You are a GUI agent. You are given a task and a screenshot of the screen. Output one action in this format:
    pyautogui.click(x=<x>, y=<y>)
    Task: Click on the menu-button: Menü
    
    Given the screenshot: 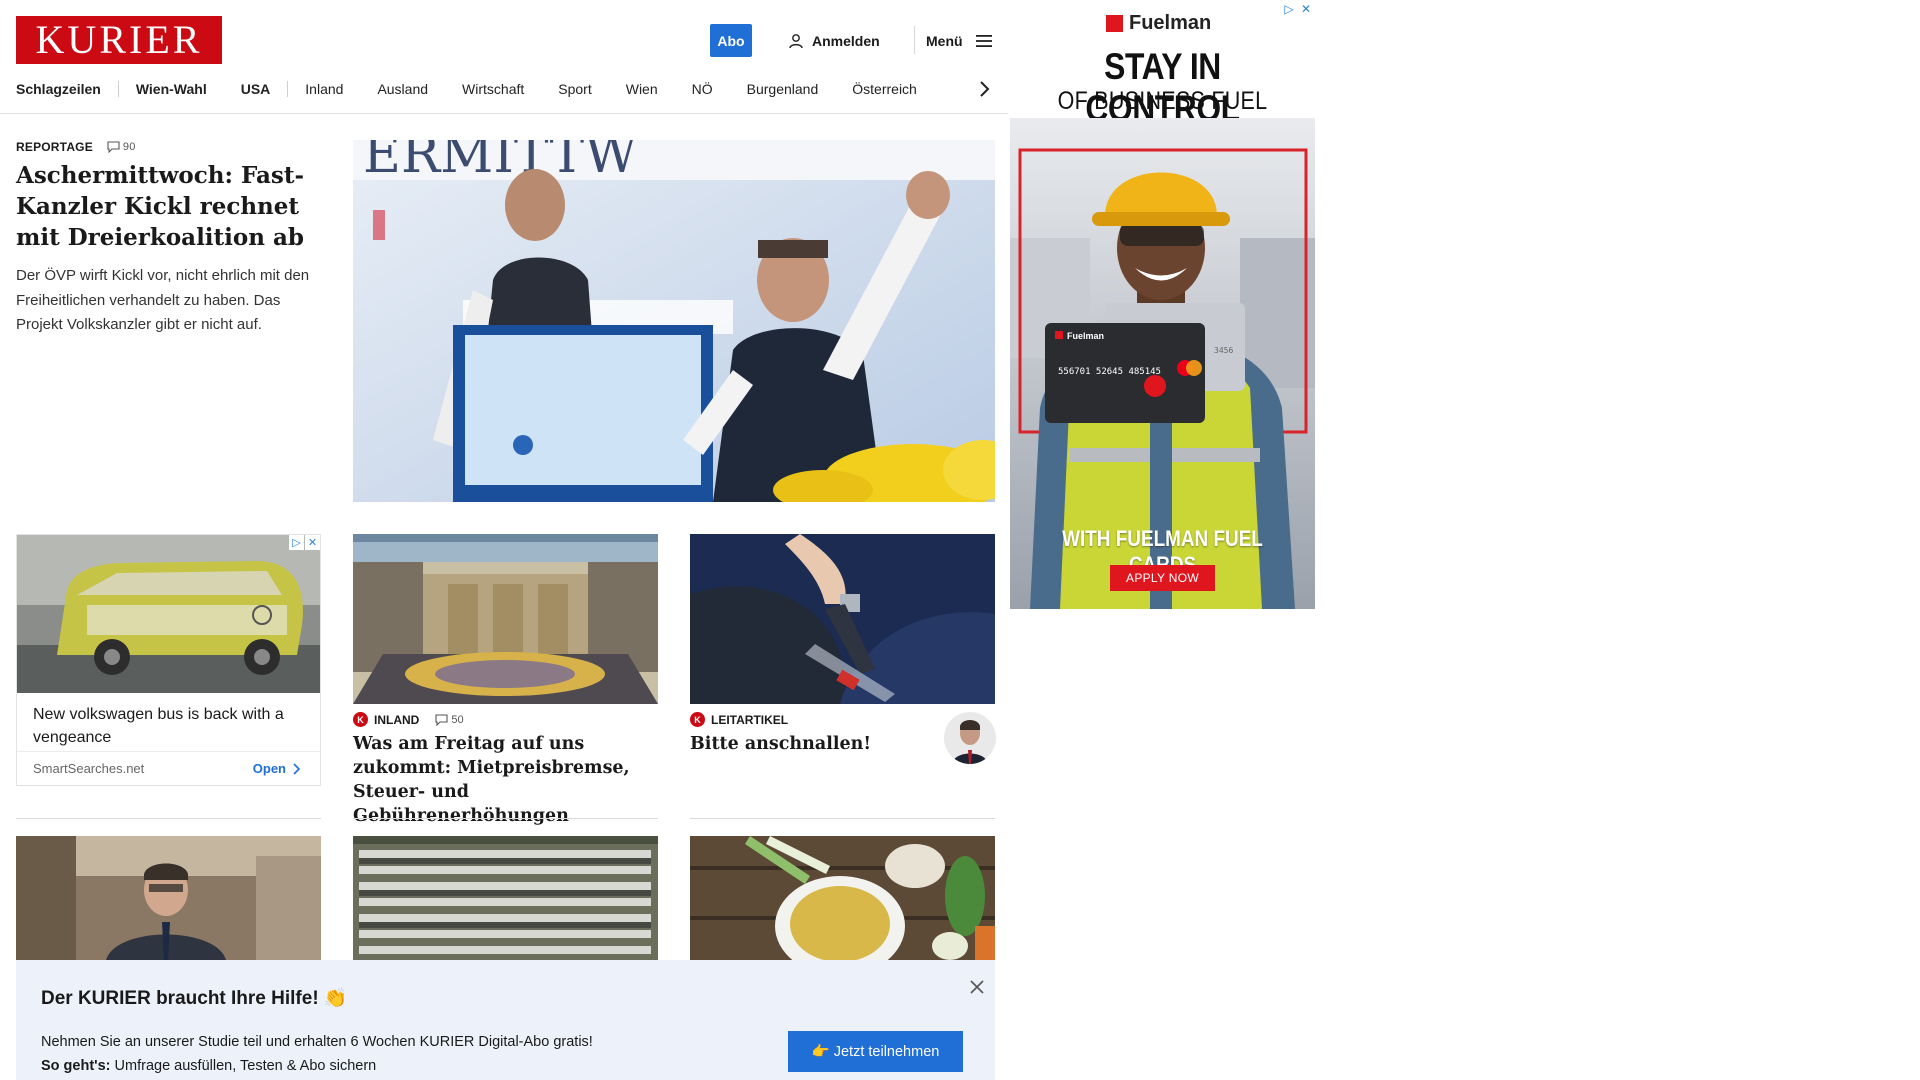 What is the action you would take?
    pyautogui.click(x=959, y=41)
    